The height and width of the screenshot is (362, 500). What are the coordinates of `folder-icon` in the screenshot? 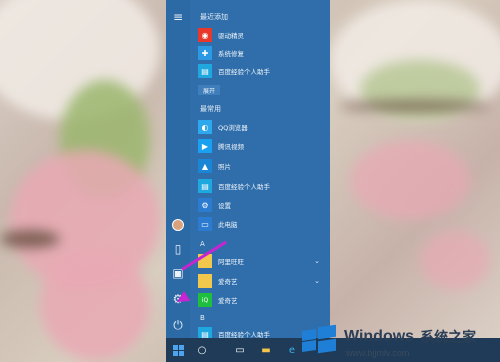 It's located at (205, 281).